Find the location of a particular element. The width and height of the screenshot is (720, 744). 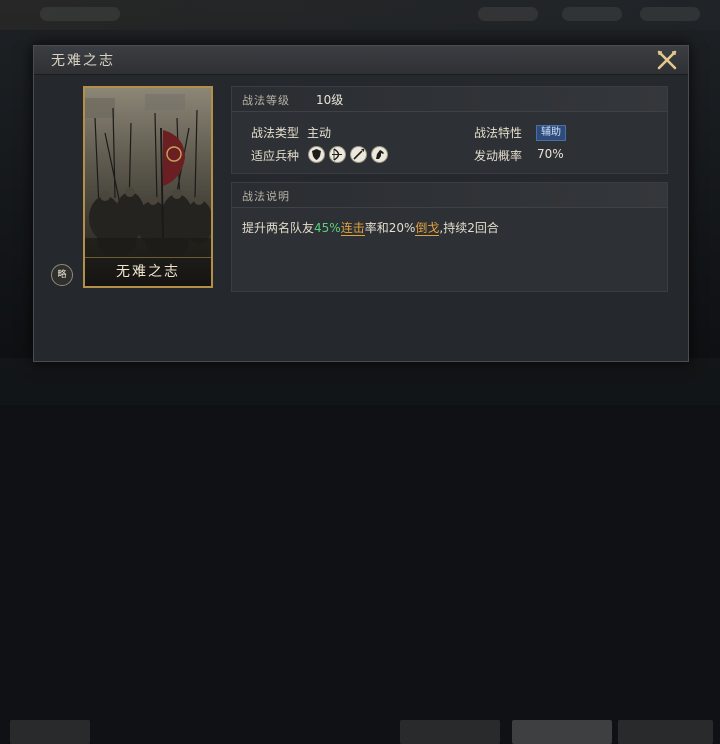

close-icon is located at coordinates (667, 60).